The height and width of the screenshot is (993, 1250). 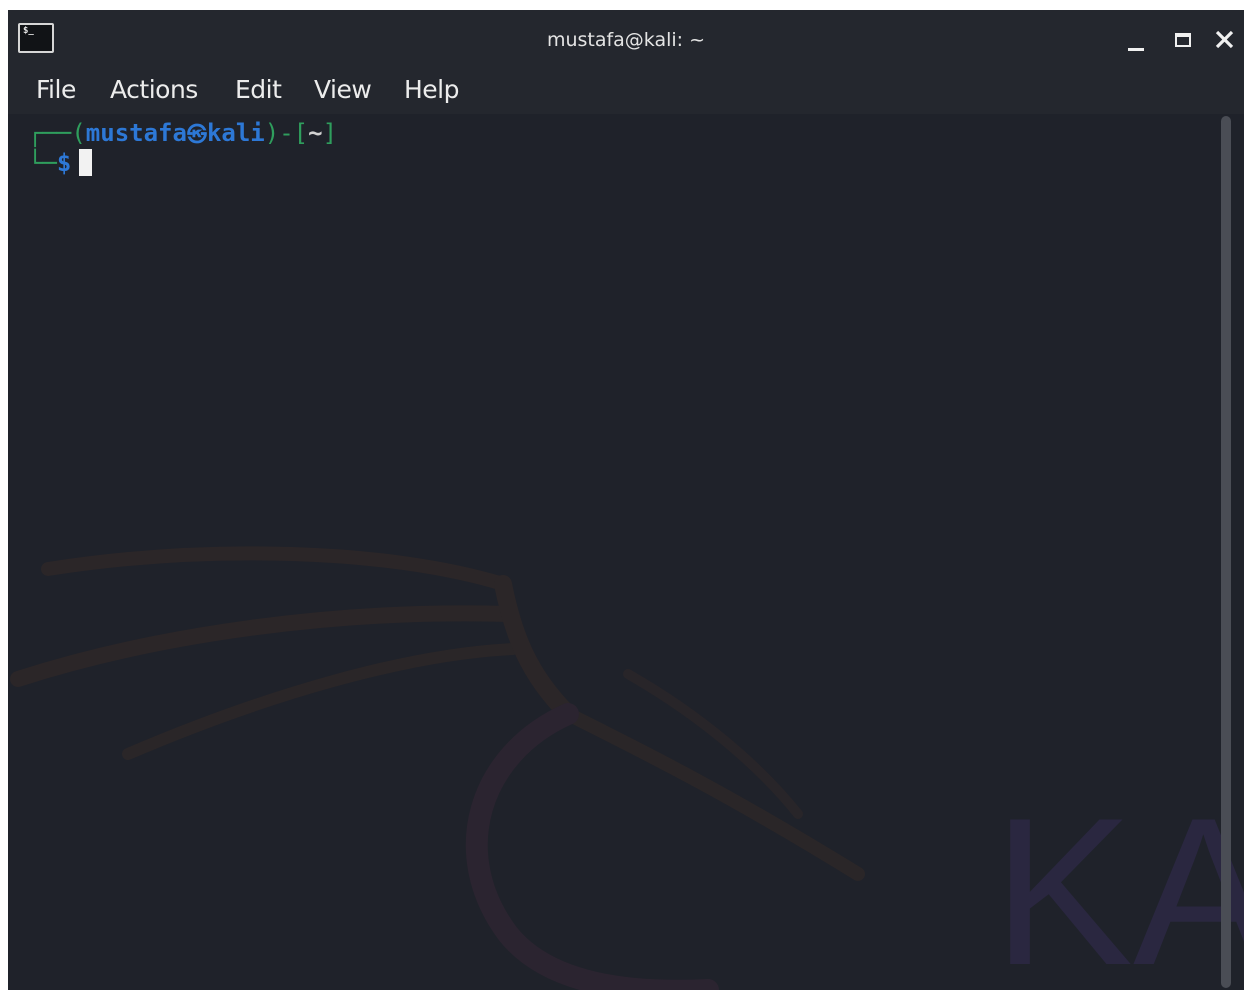 What do you see at coordinates (343, 90) in the screenshot?
I see `menu-view: View` at bounding box center [343, 90].